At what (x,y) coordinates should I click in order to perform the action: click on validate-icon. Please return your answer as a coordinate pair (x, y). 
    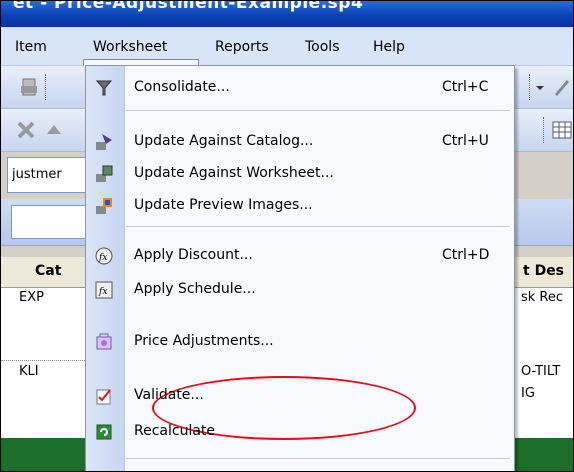
    Looking at the image, I should click on (103, 397).